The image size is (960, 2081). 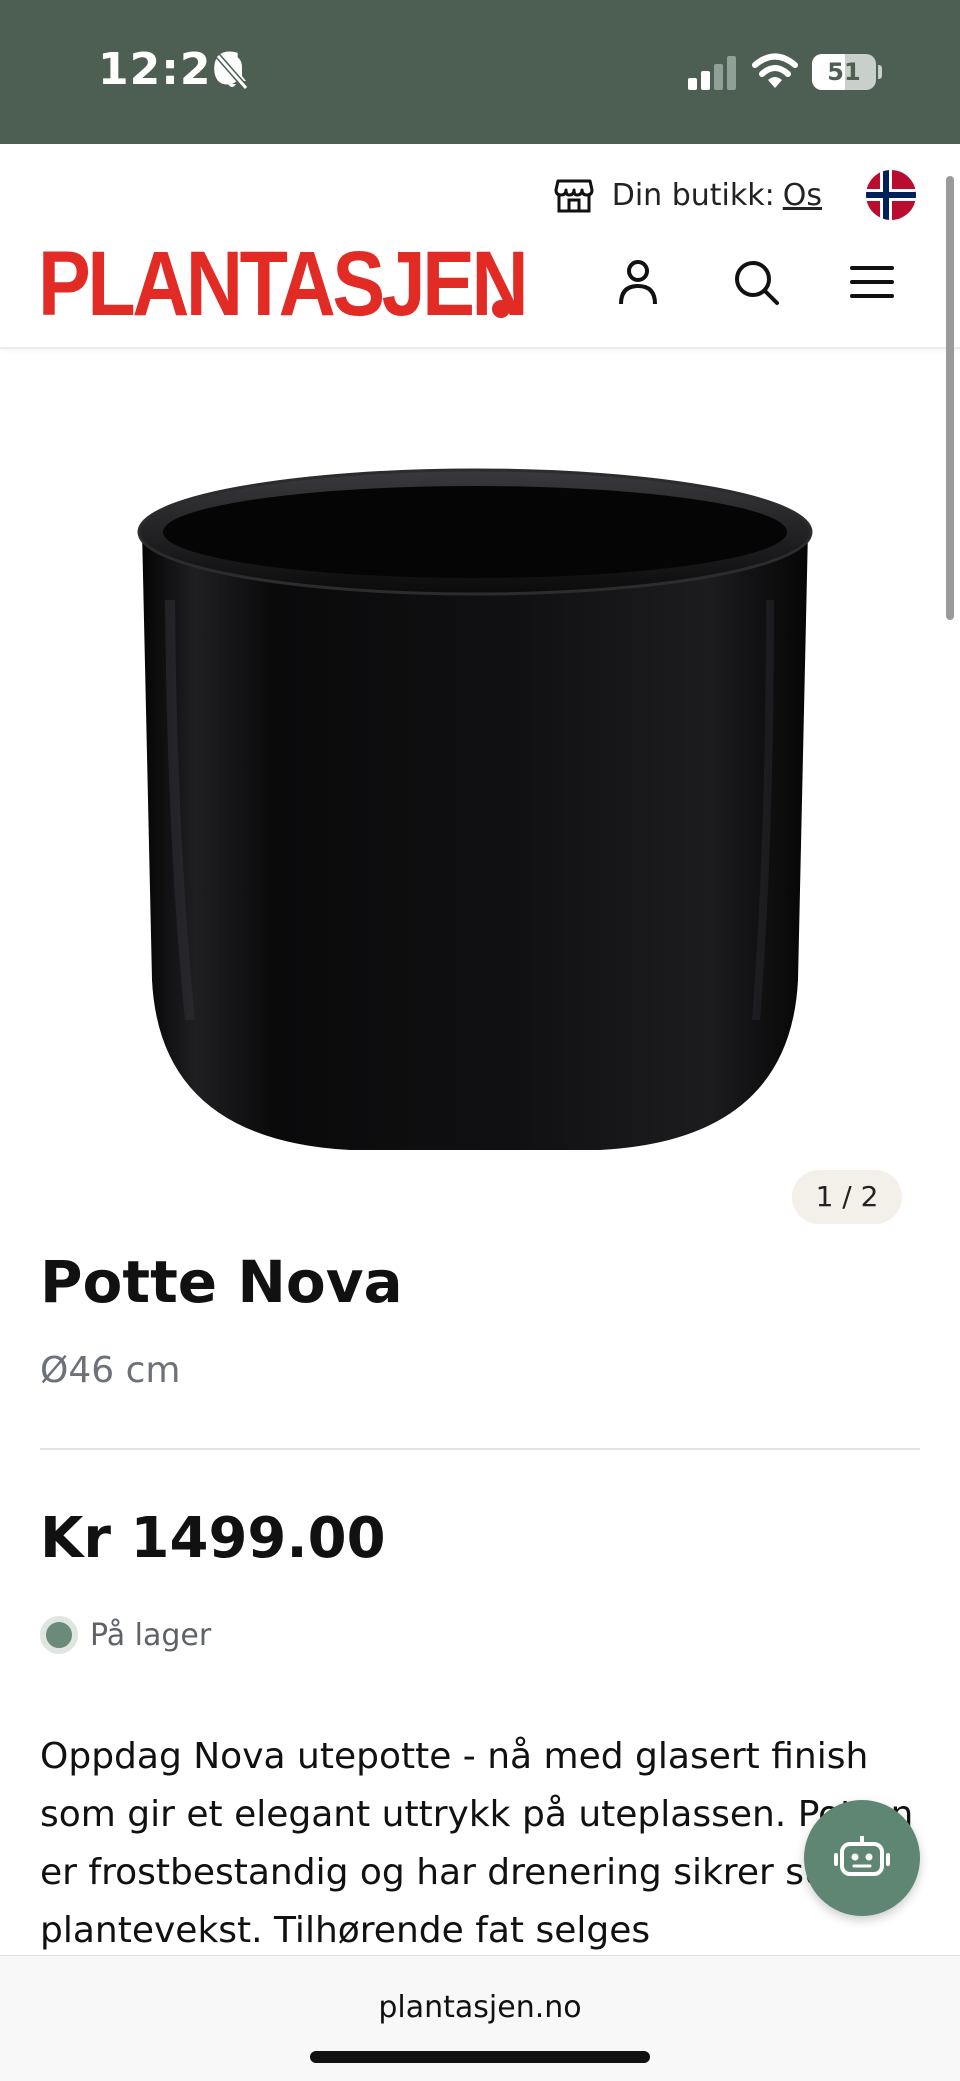 I want to click on gallery-counter: 1 / 2, so click(x=847, y=1197).